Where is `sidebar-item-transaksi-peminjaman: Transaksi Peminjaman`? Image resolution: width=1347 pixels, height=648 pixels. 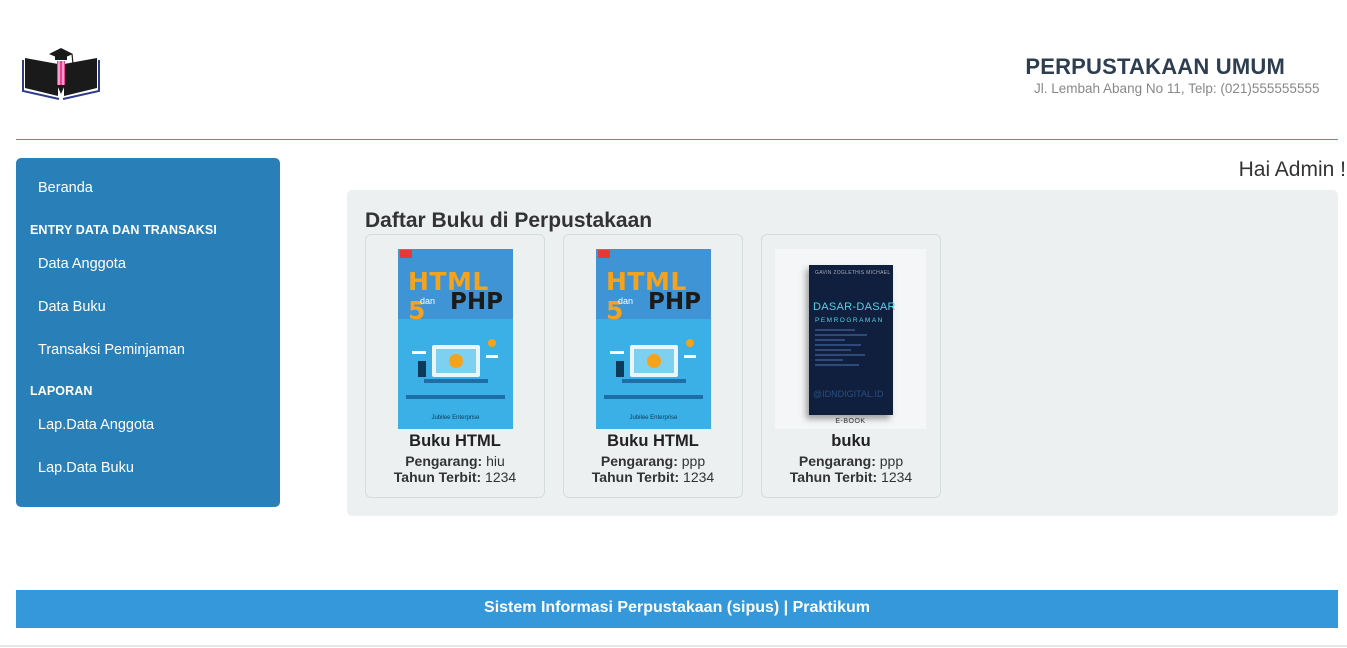 sidebar-item-transaksi-peminjaman: Transaksi Peminjaman is located at coordinates (111, 350).